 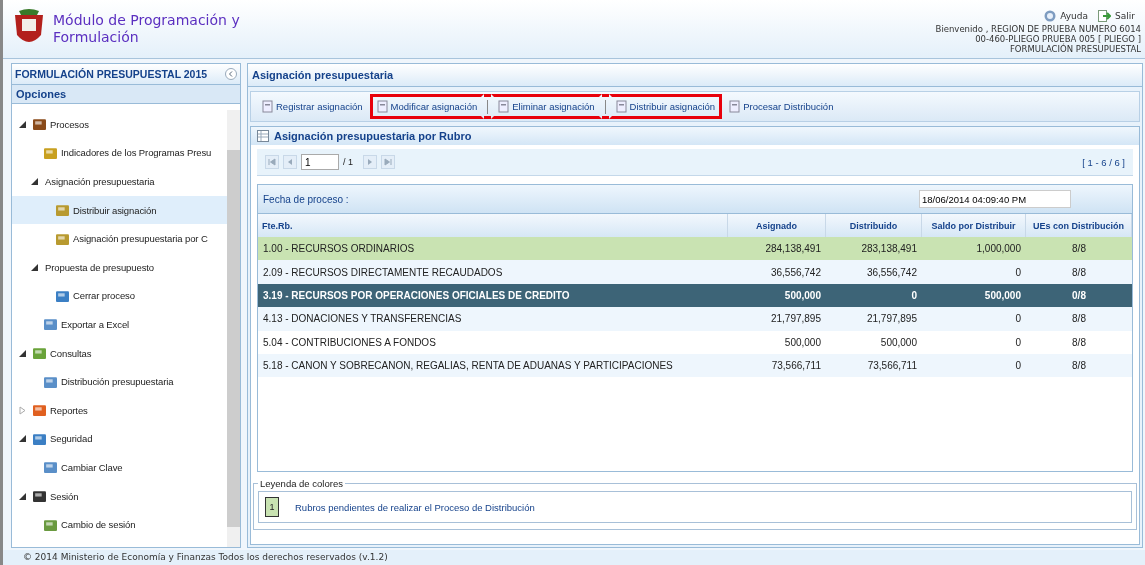 What do you see at coordinates (695, 365) in the screenshot?
I see `table-row: 5.18 - CANON Y SOBRECANON, REGALIAS, RENTA DE ADUANAS Y PARTICIPACIONES 73,566,711 73,566,711 0 8/8` at bounding box center [695, 365].